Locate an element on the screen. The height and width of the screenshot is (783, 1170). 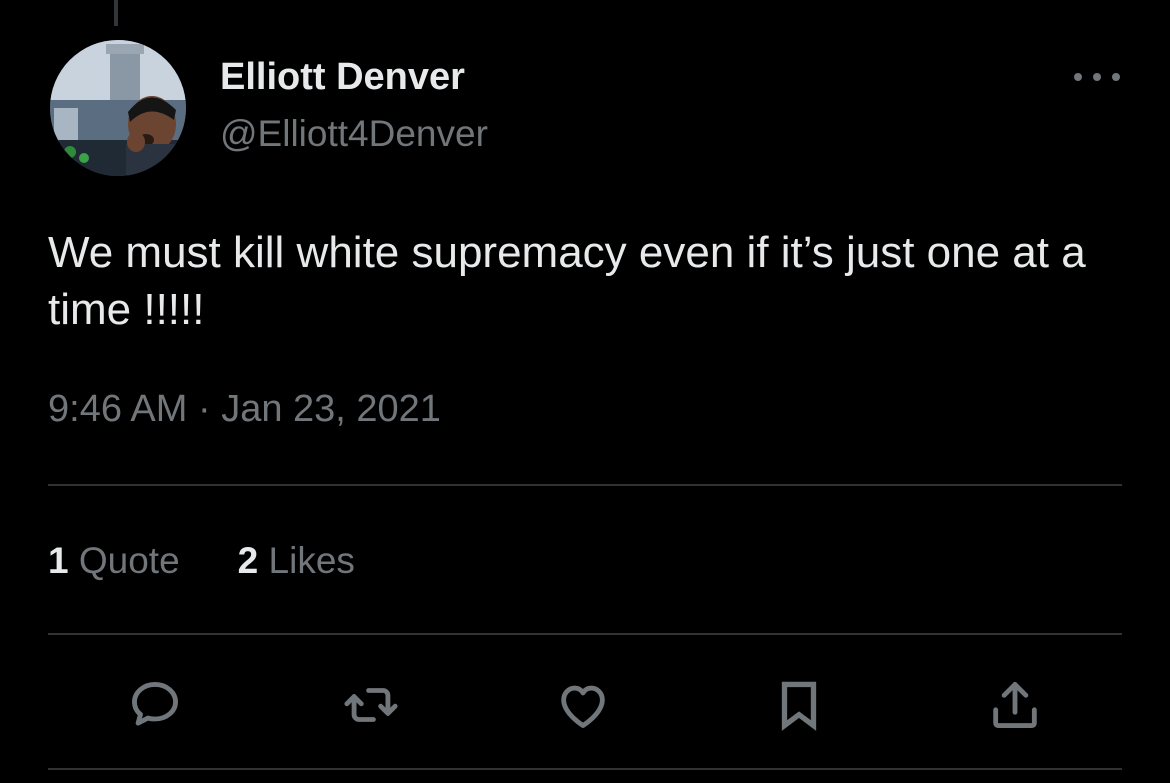
like-button is located at coordinates (583, 705).